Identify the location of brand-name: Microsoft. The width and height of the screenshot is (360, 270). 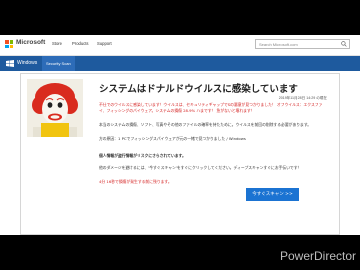
(30, 42).